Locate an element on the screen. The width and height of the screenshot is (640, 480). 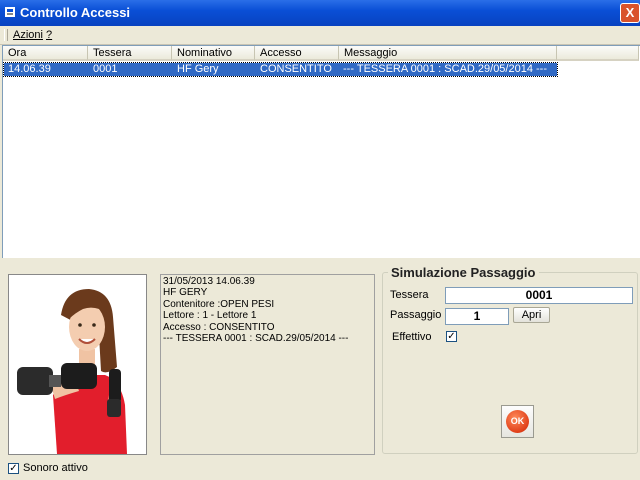
menu-item-azioni: Azioni is located at coordinates (28, 35).